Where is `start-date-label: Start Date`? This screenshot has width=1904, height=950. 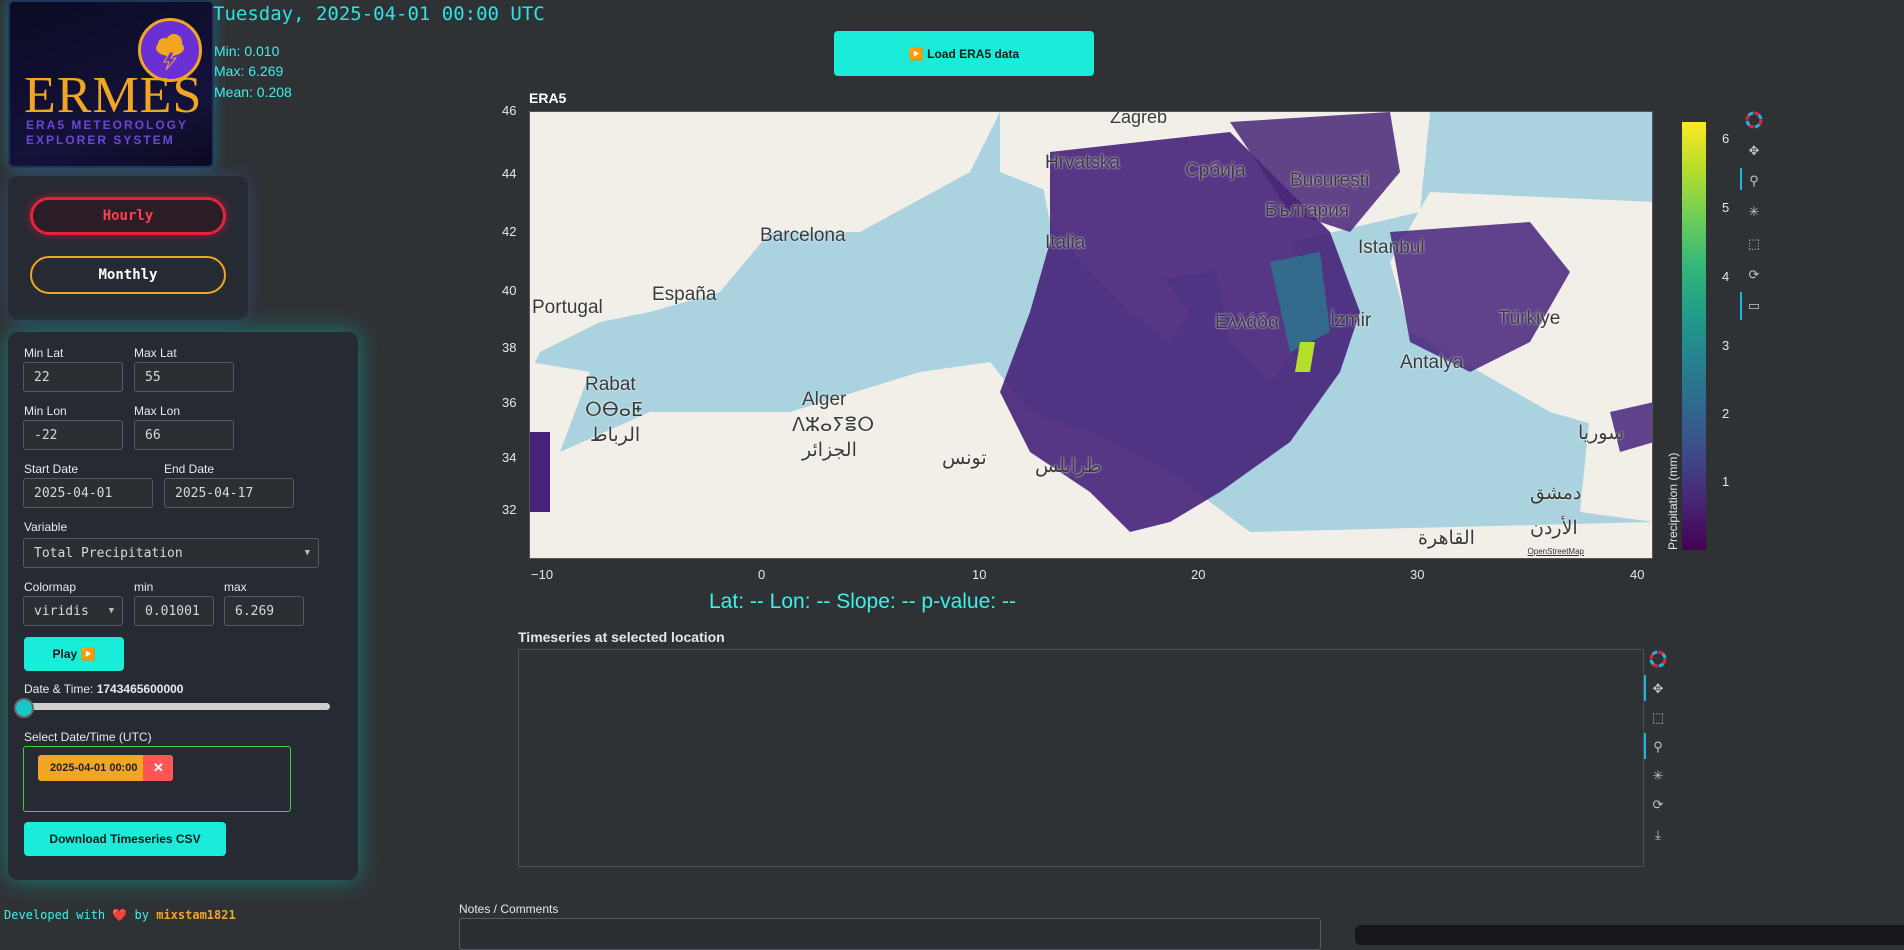
start-date-label: Start Date is located at coordinates (51, 469).